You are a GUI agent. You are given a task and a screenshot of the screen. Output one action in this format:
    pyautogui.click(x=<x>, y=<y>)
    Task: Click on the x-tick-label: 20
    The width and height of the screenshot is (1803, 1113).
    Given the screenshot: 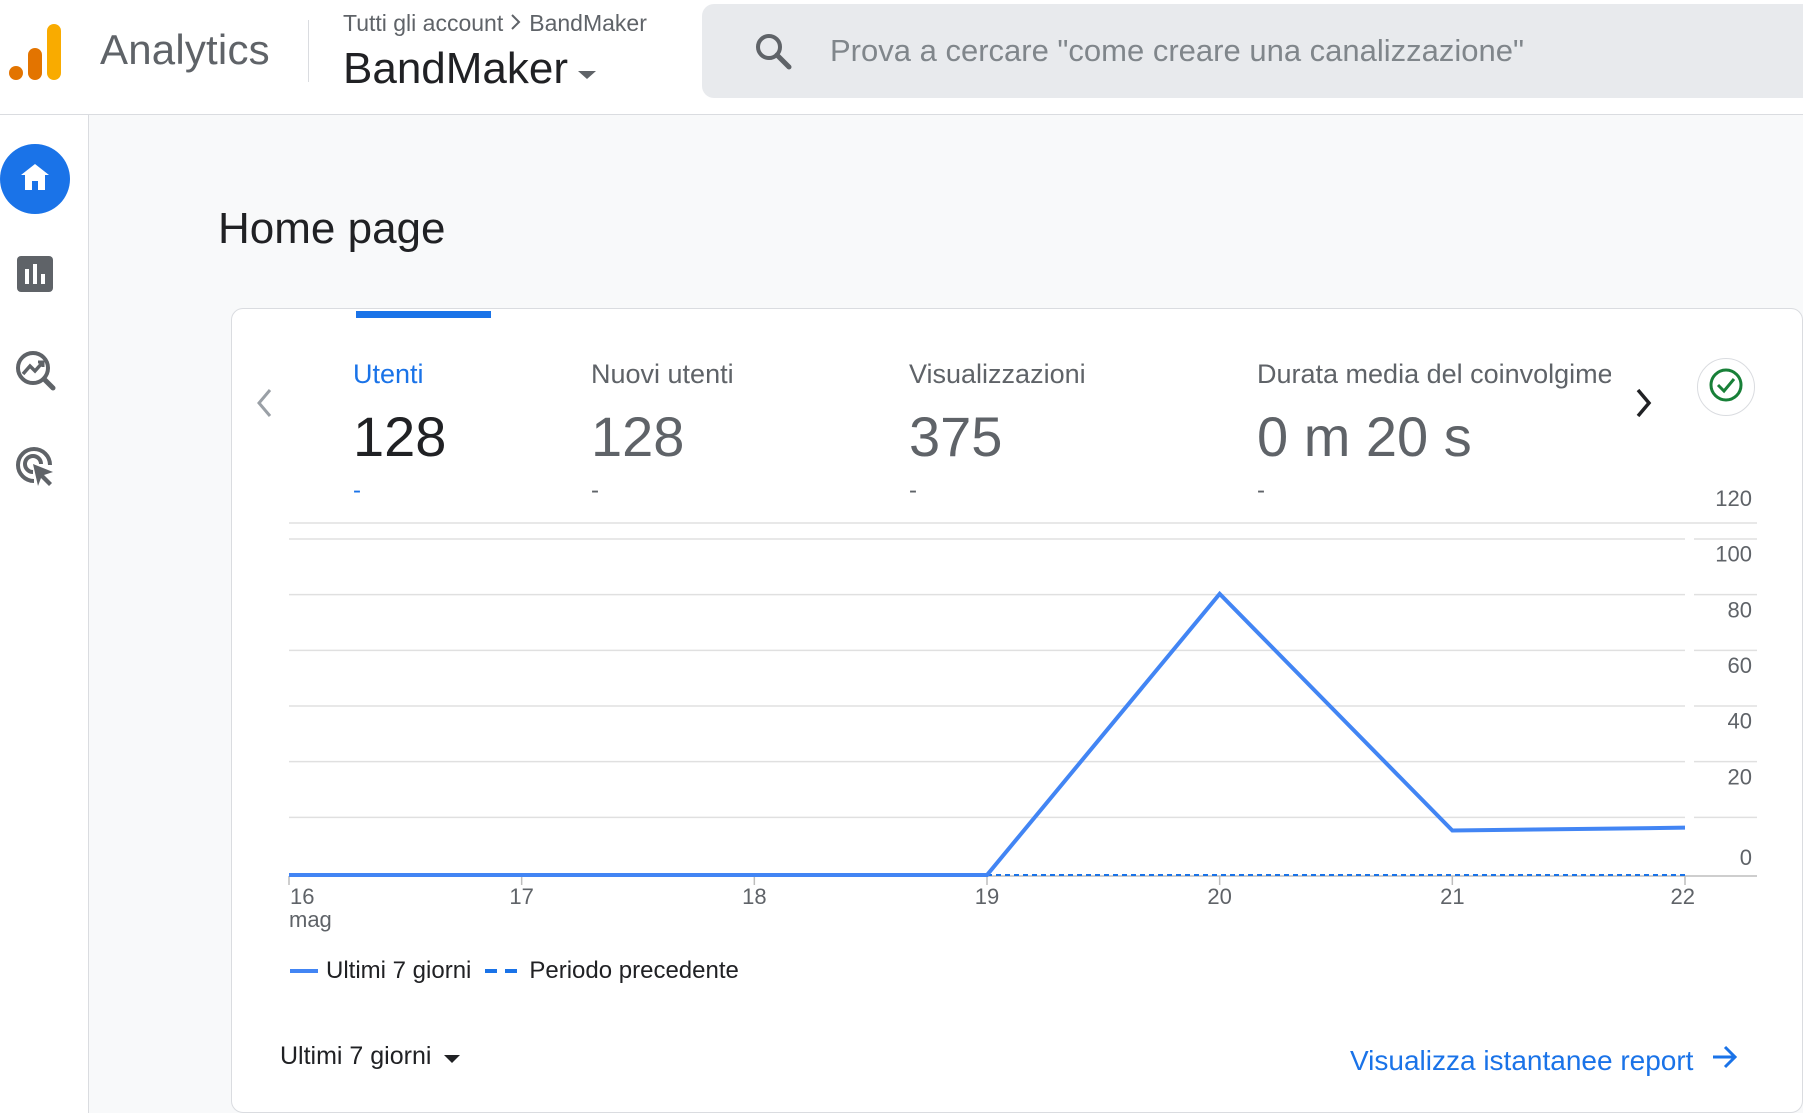 What is the action you would take?
    pyautogui.click(x=1219, y=896)
    